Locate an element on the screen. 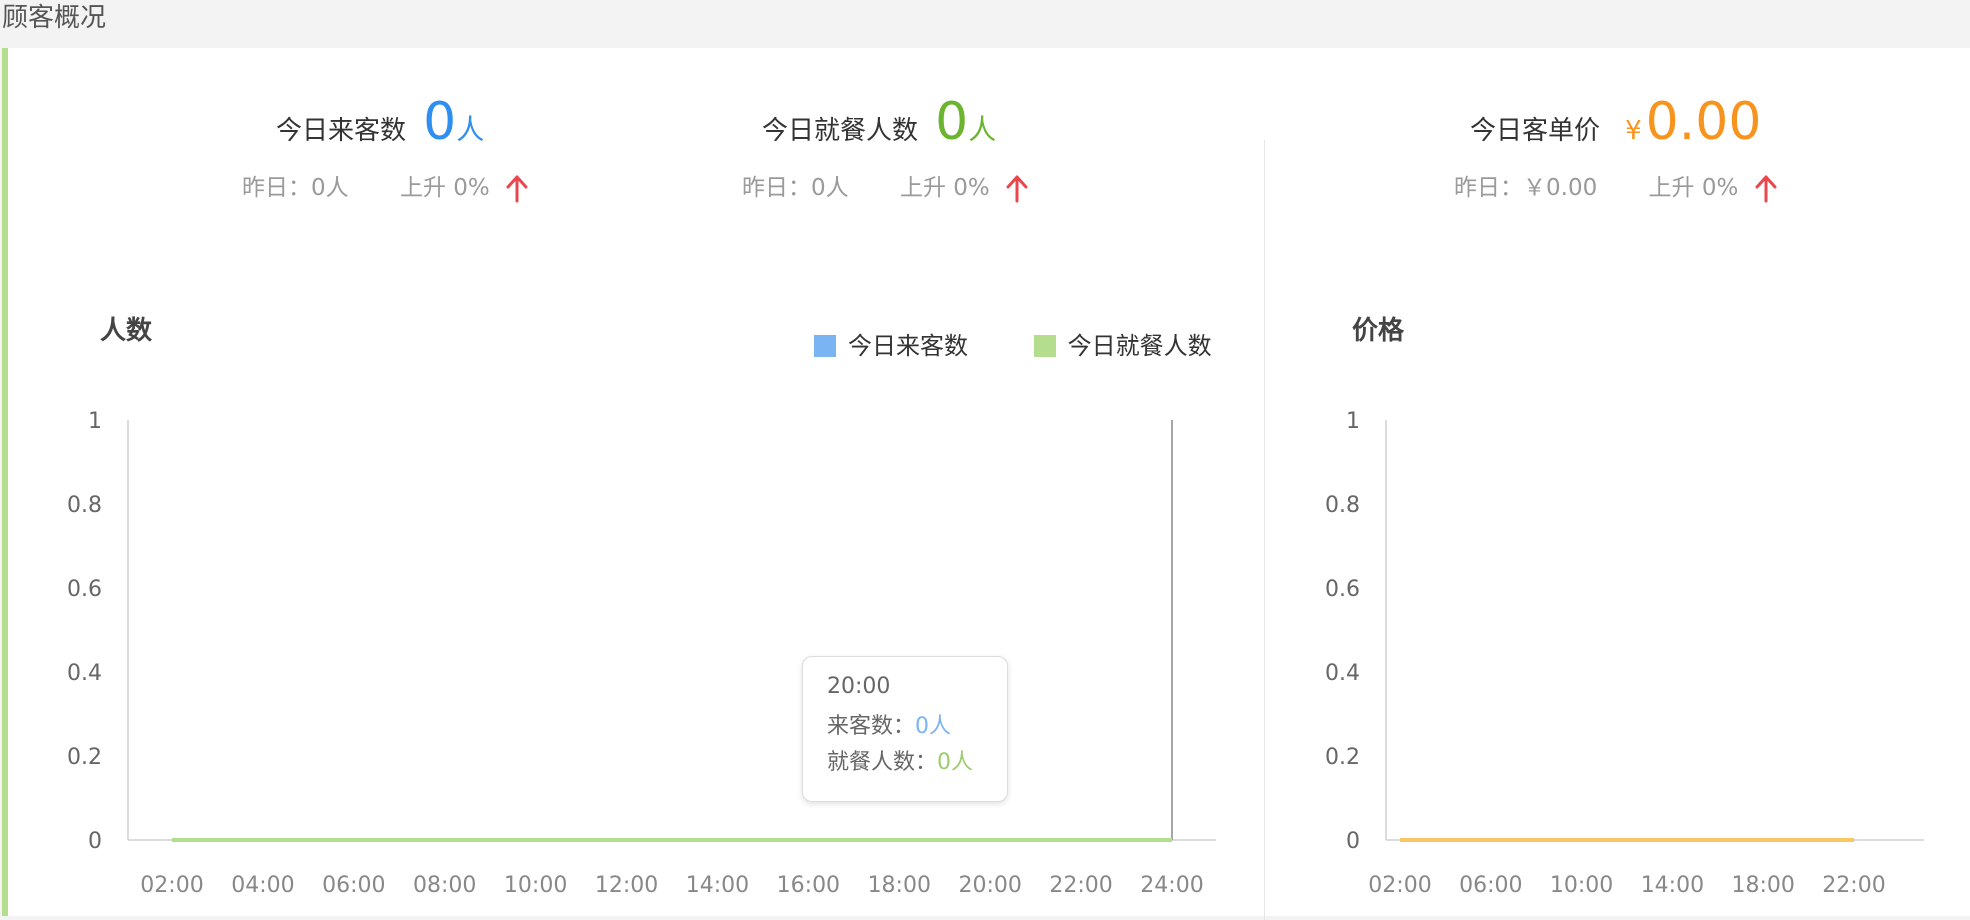 The height and width of the screenshot is (920, 1970). stat-diners-value: 0 is located at coordinates (952, 122).